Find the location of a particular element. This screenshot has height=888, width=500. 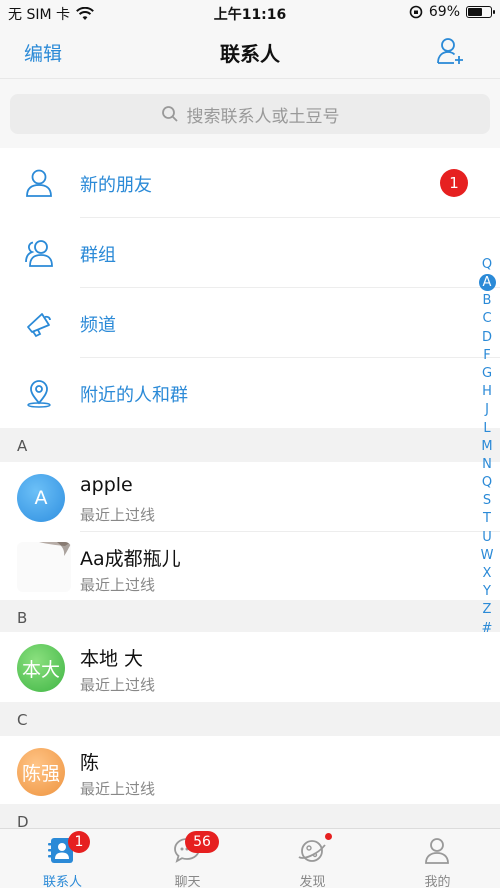

profile-icon is located at coordinates (437, 851).